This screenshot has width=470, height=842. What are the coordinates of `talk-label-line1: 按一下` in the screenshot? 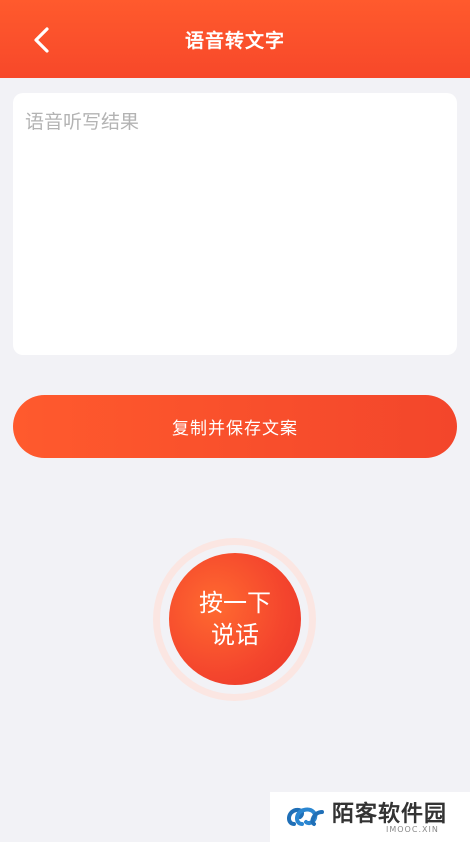 It's located at (235, 603).